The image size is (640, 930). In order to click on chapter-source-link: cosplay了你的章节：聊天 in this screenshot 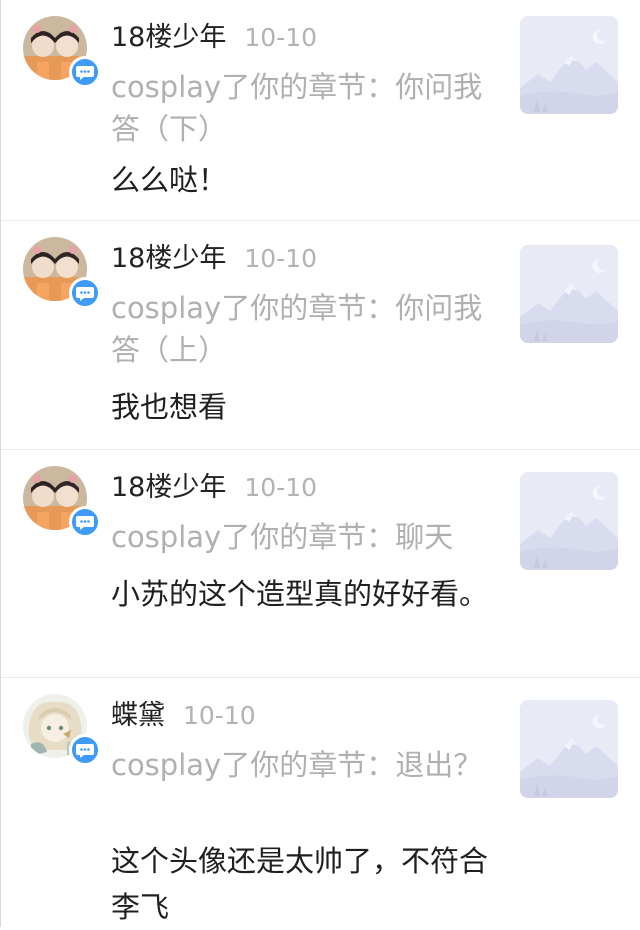, I will do `click(301, 537)`.